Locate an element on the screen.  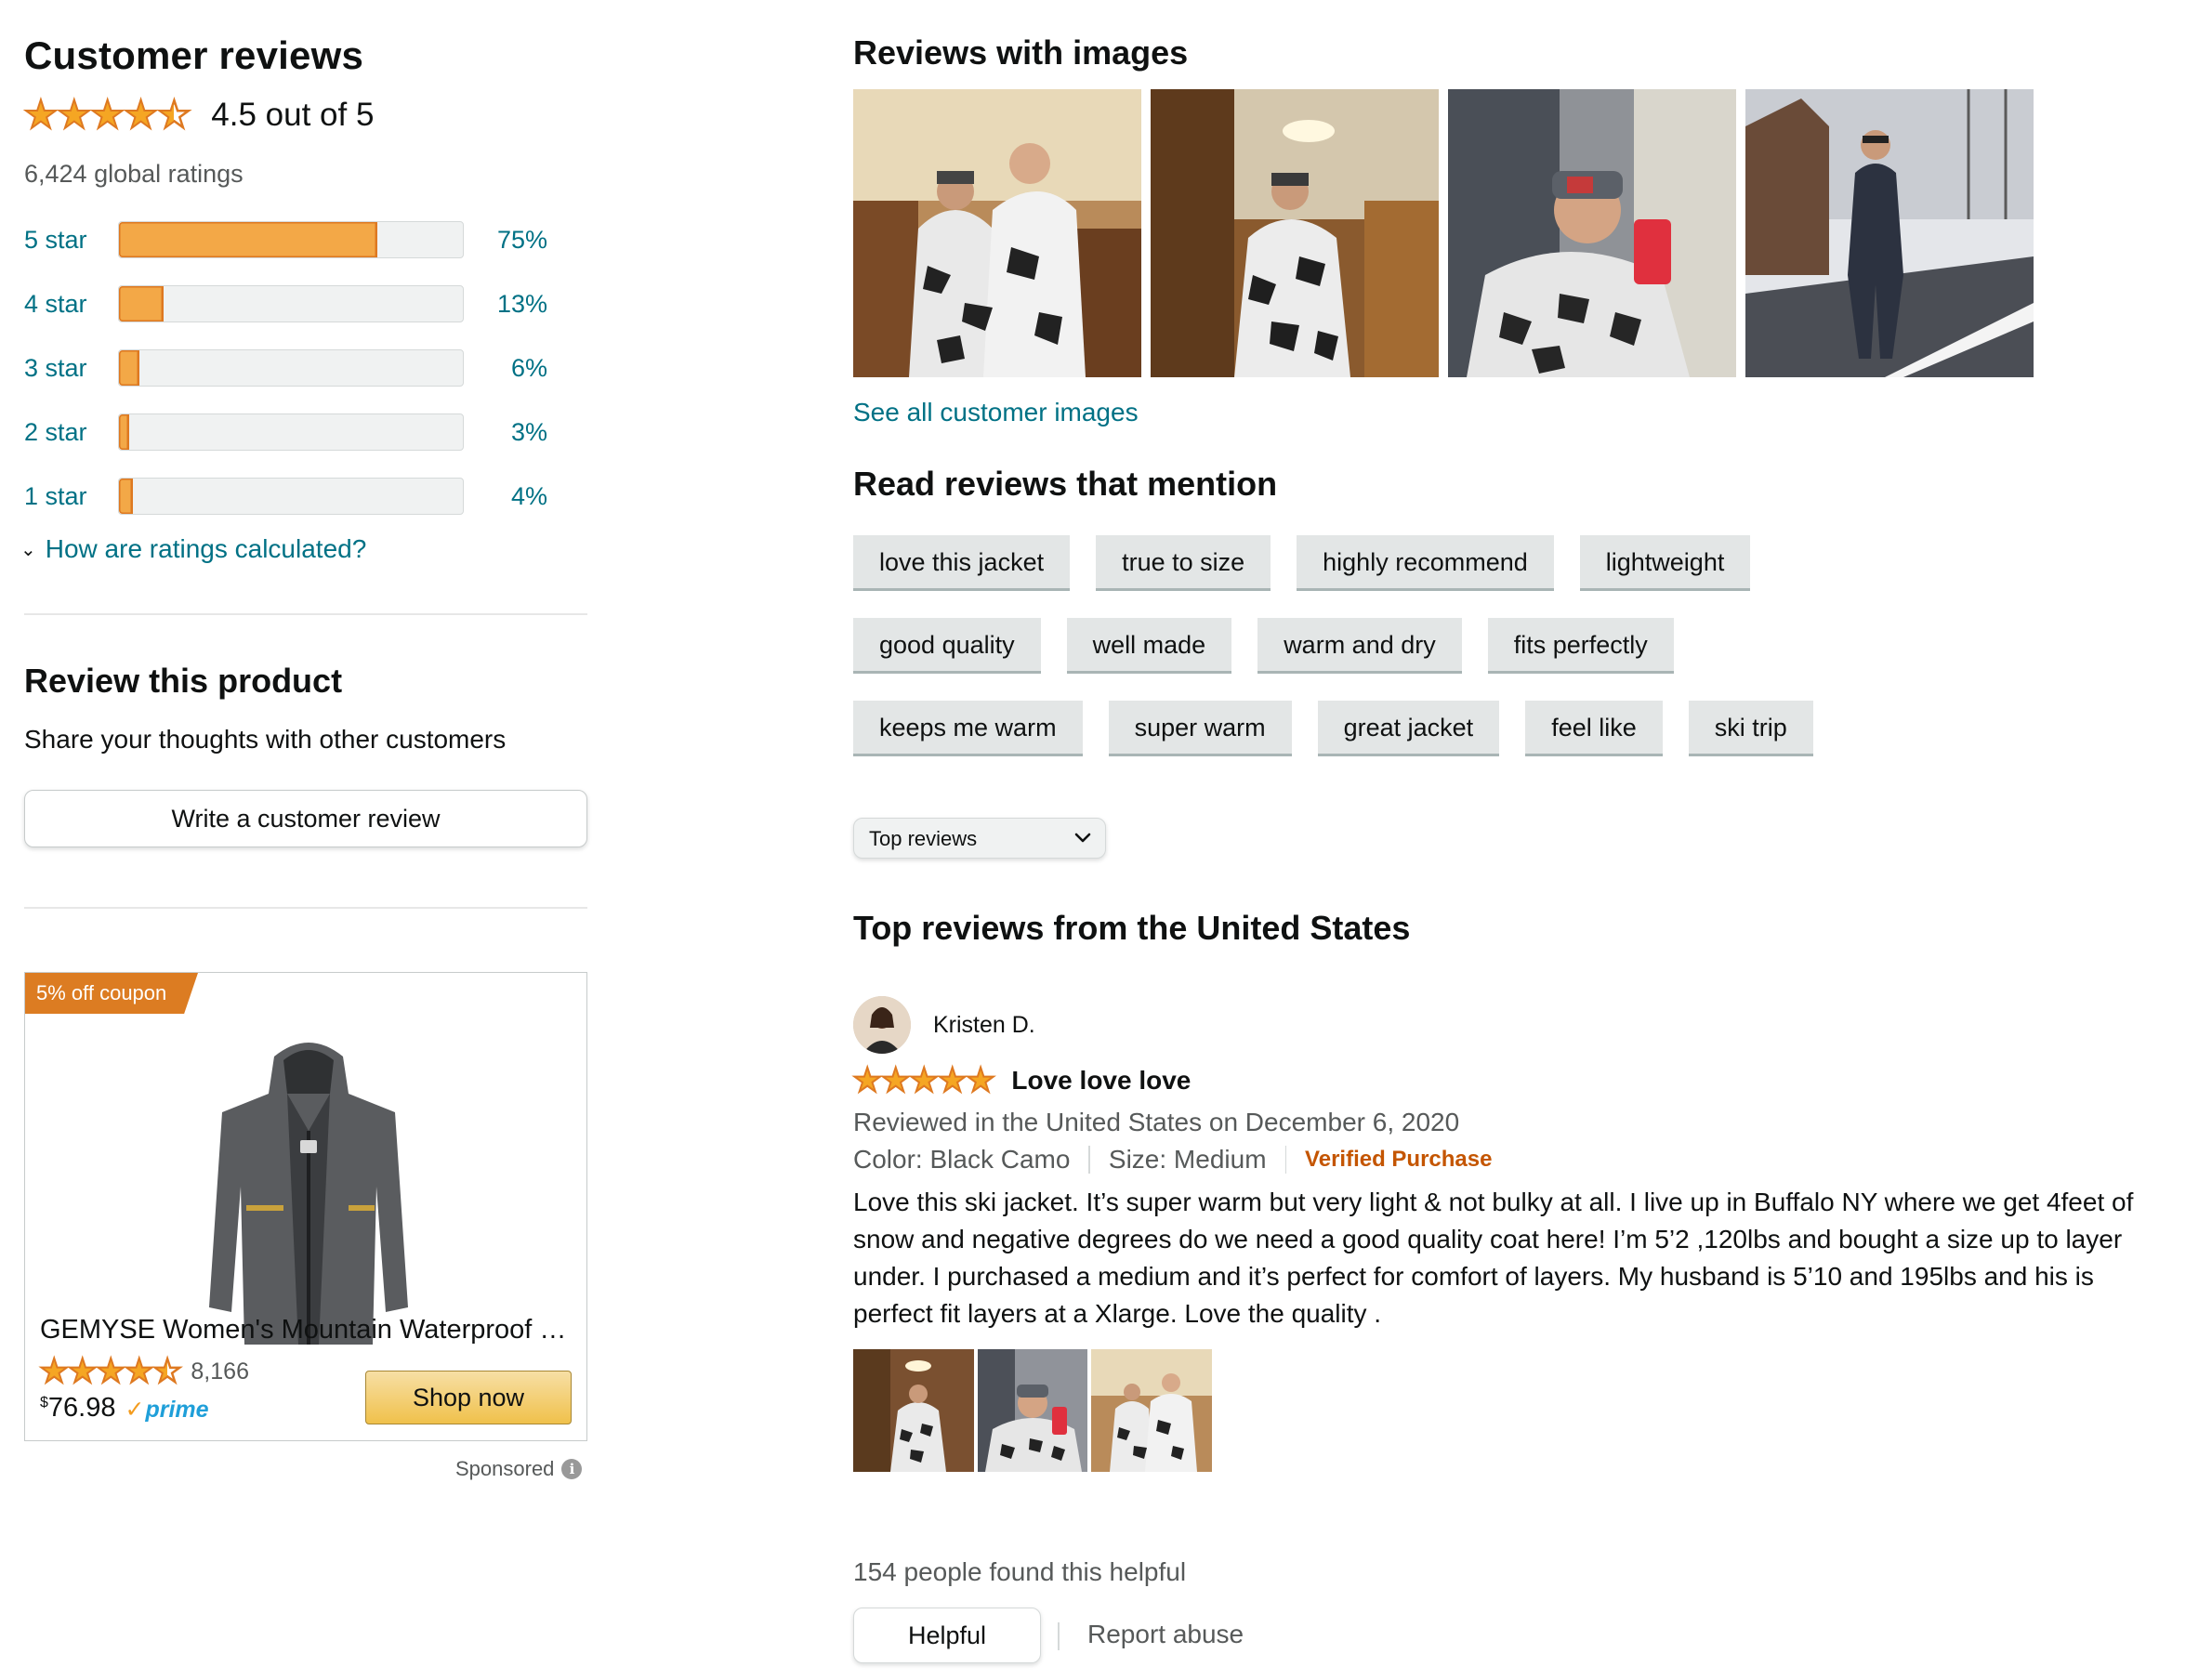
coupon-badge: 5% off coupon is located at coordinates (111, 993).